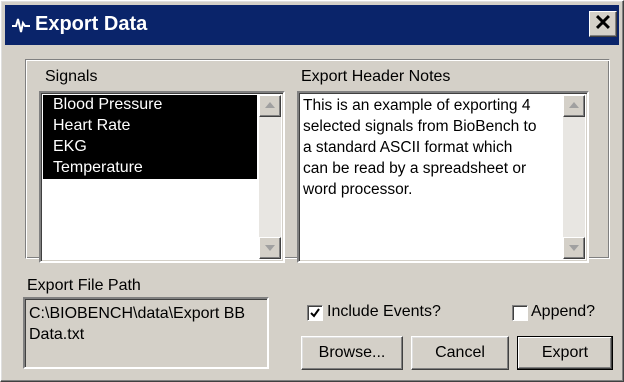 Image resolution: width=624 pixels, height=382 pixels. Describe the element at coordinates (384, 312) in the screenshot. I see `include-events-label: Include Events?` at that location.